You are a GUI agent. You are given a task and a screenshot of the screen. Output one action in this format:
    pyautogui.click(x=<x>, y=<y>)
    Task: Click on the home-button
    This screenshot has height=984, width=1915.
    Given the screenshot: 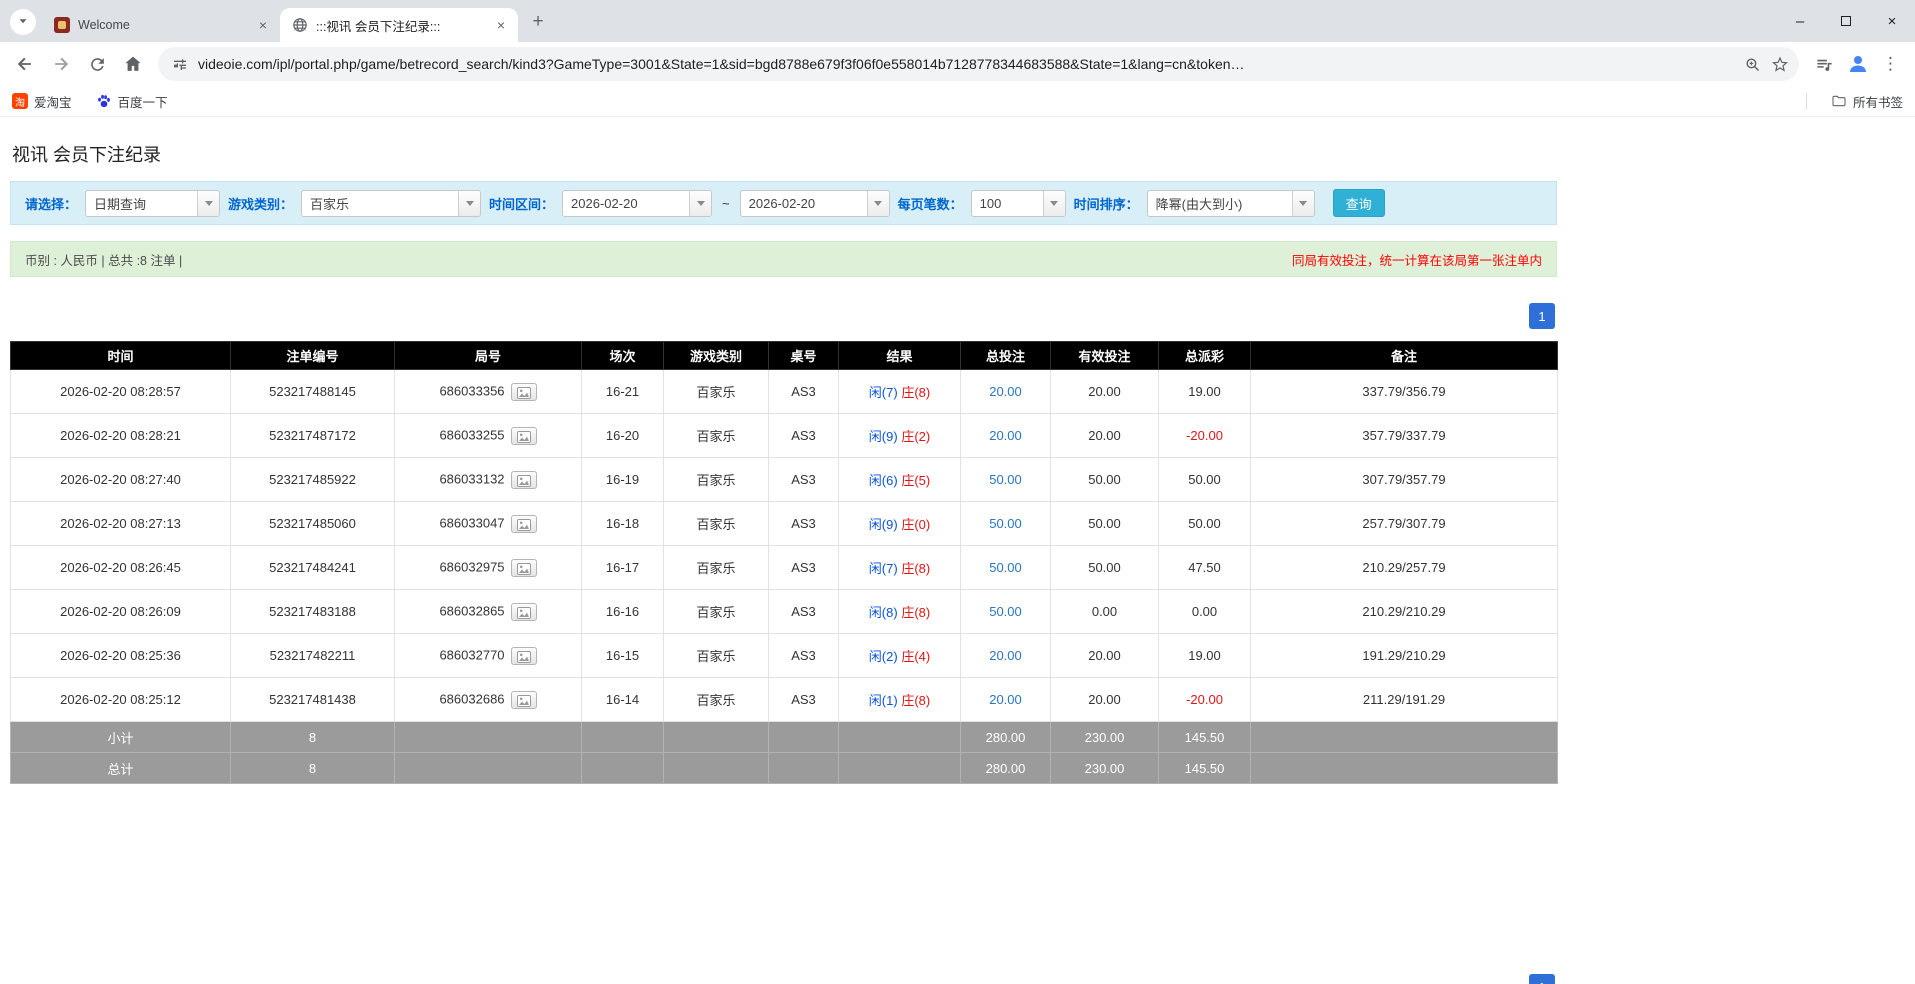 What is the action you would take?
    pyautogui.click(x=133, y=64)
    